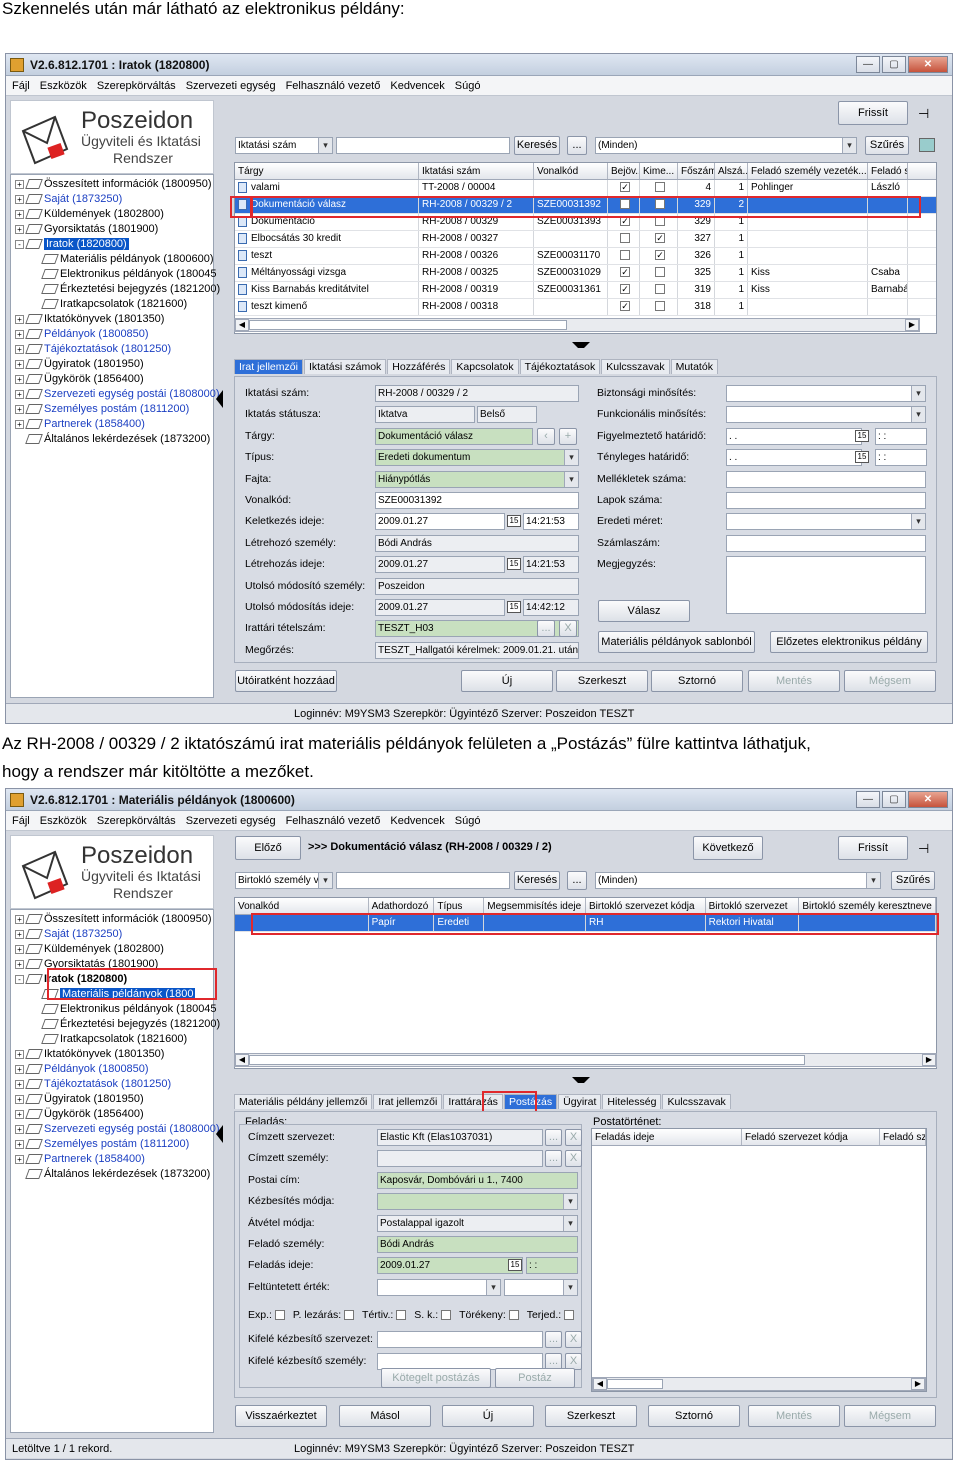 The width and height of the screenshot is (960, 1463). I want to click on field-tipus: Eredeti dokumentum, so click(477, 458).